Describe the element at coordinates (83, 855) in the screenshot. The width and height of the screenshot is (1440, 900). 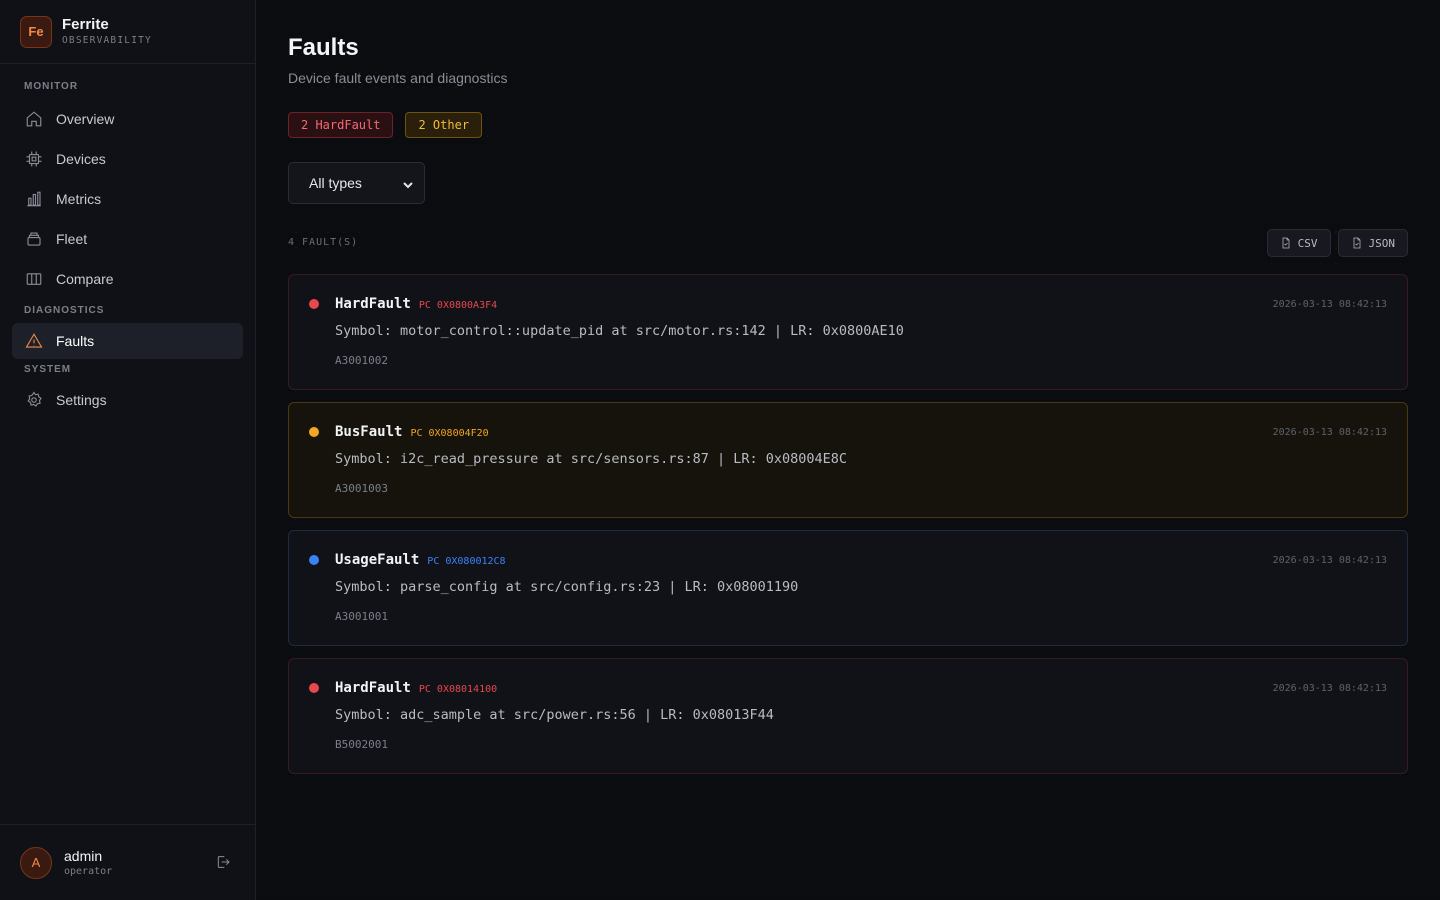
I see `user-name: admin` at that location.